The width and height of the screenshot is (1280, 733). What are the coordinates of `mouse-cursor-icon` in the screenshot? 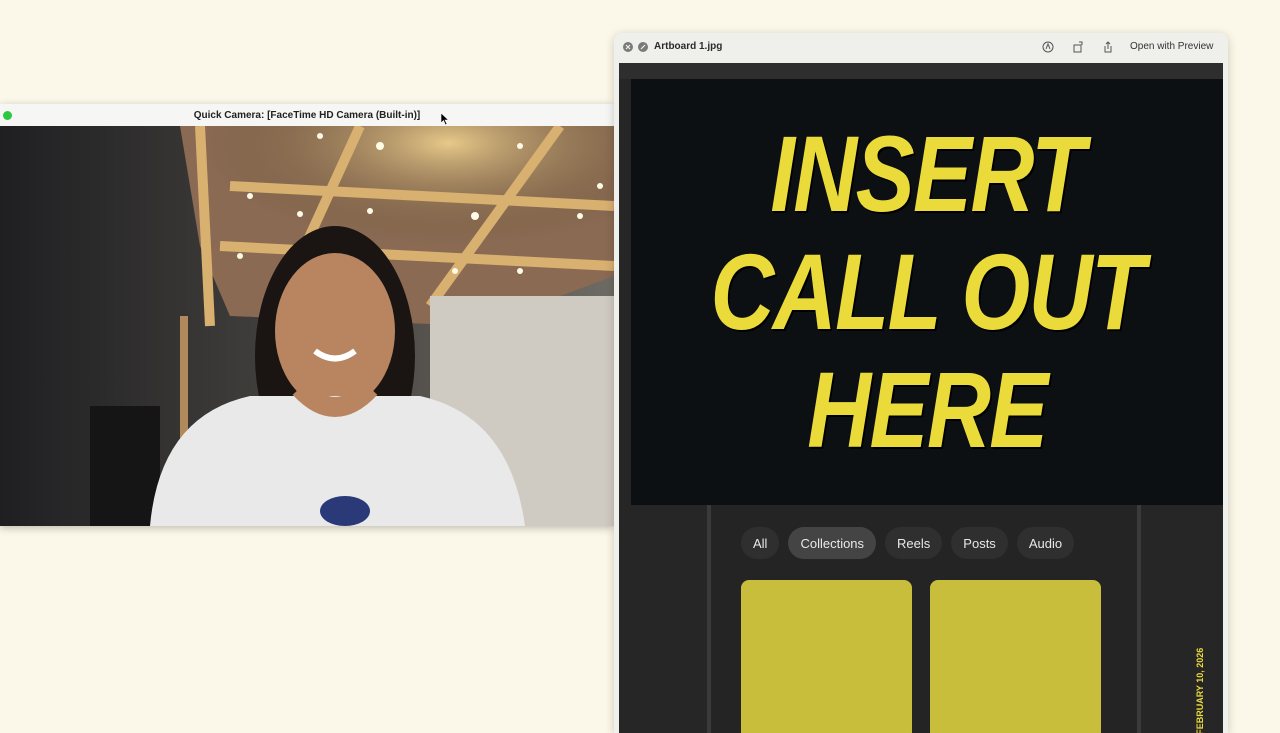 It's located at (445, 119).